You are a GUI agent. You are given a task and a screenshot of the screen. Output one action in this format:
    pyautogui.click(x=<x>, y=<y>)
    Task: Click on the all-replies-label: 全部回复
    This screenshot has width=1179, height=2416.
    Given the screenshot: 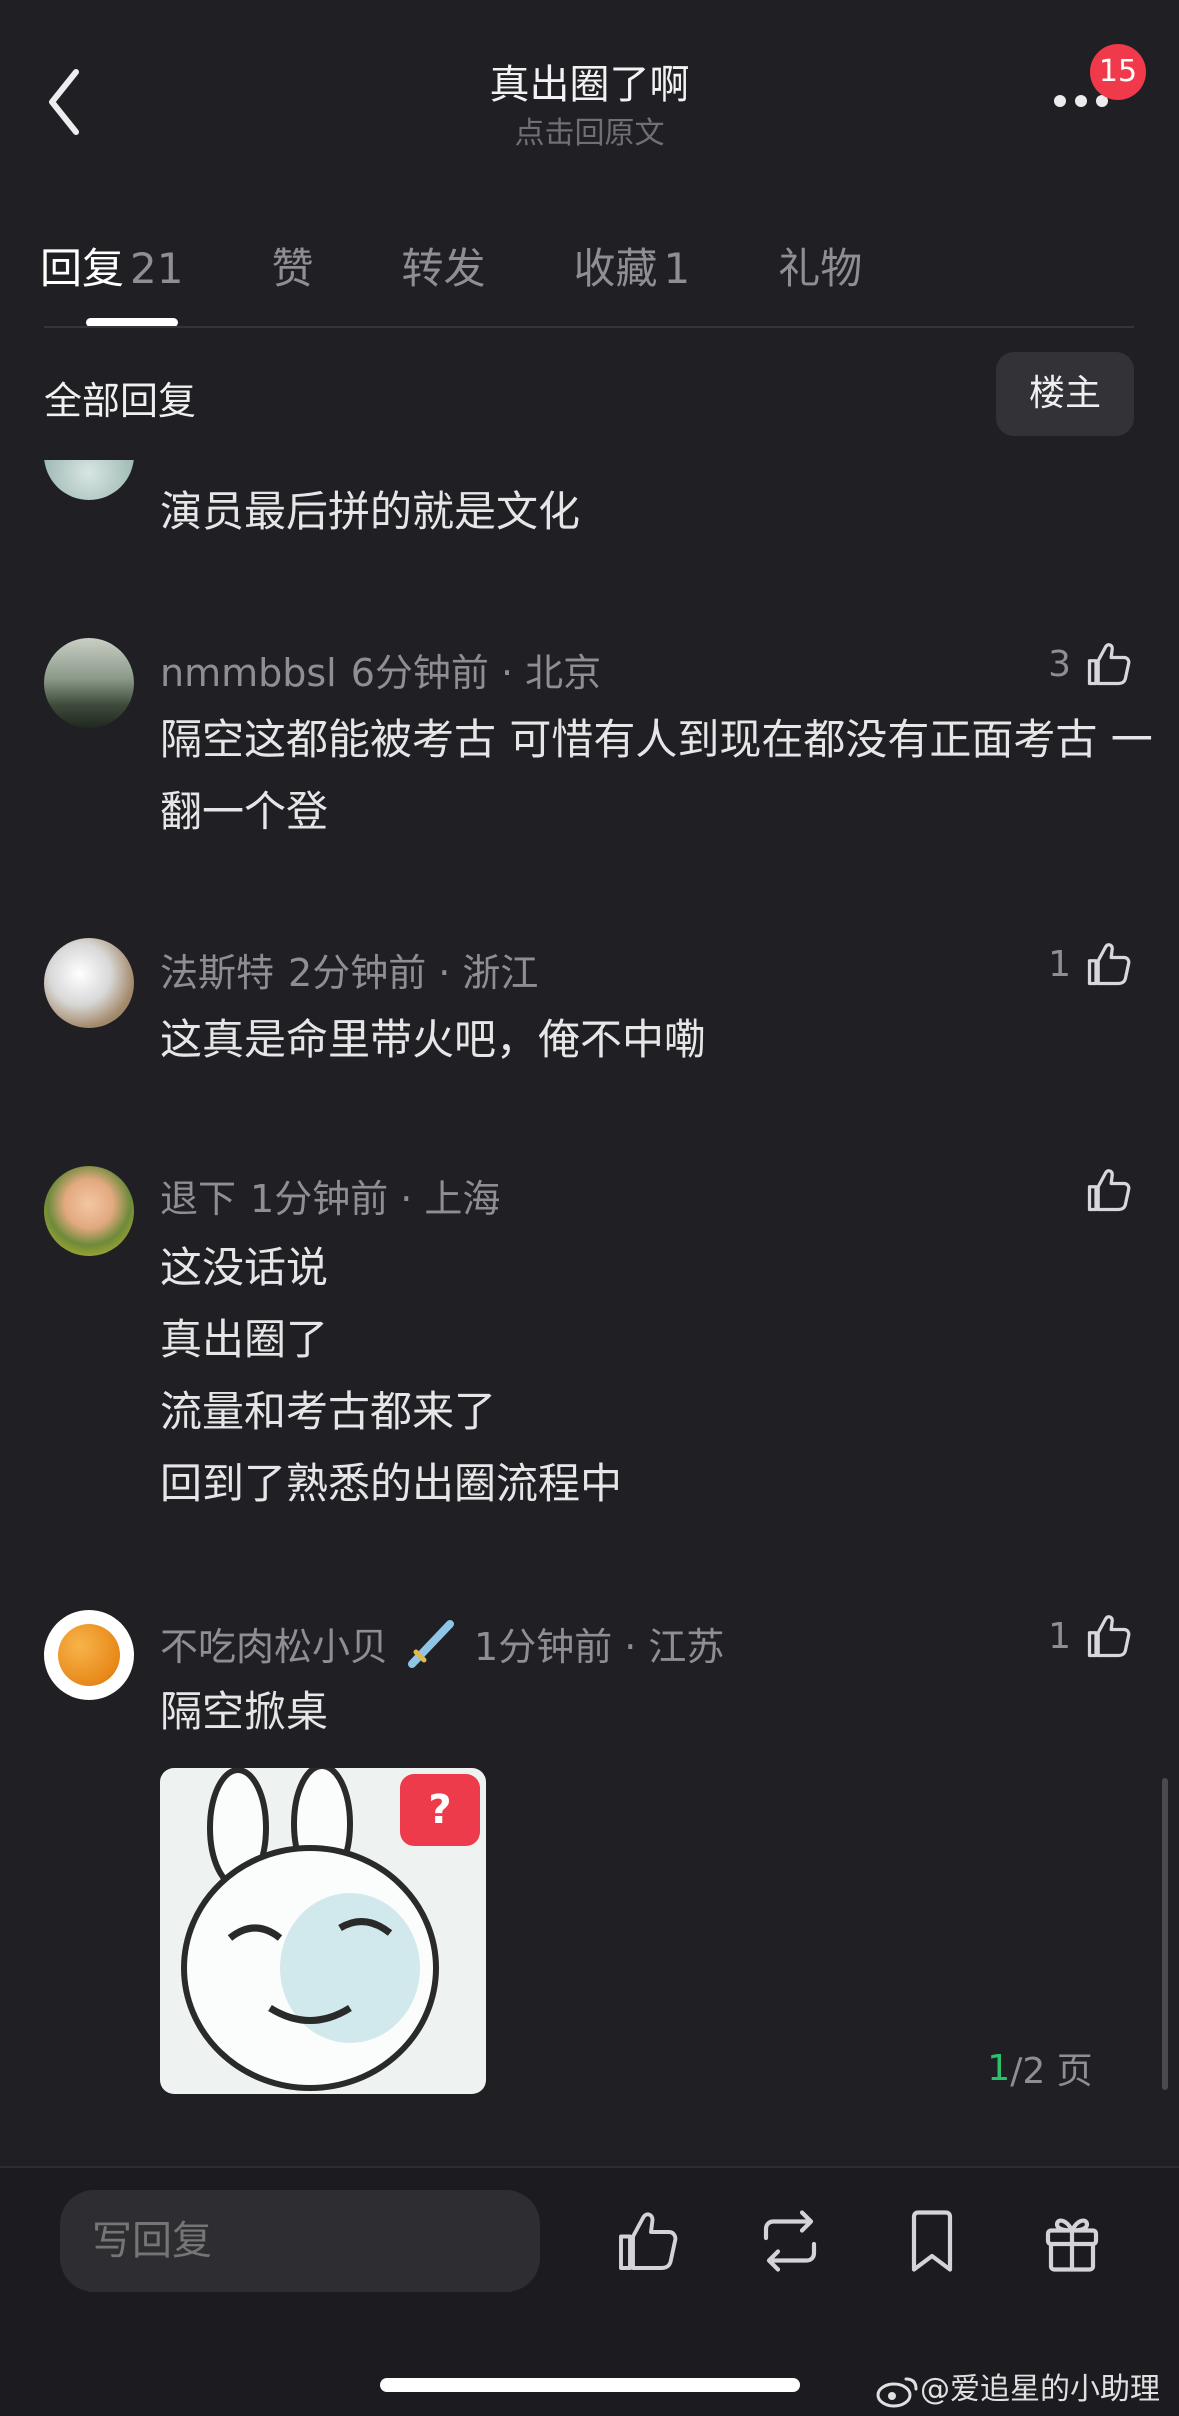 What is the action you would take?
    pyautogui.click(x=120, y=401)
    